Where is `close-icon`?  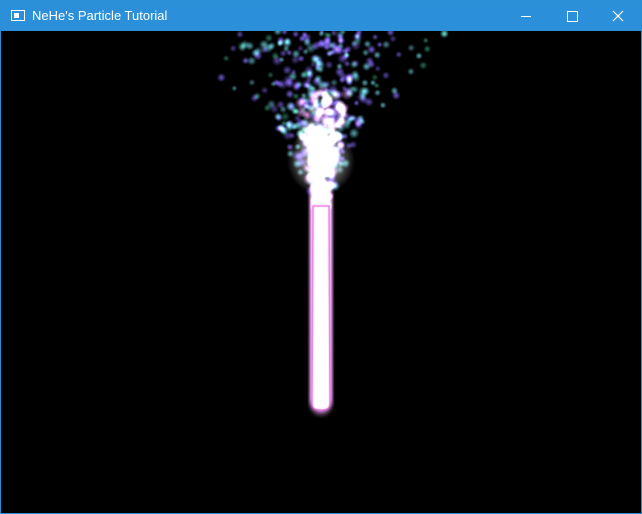
close-icon is located at coordinates (618, 16).